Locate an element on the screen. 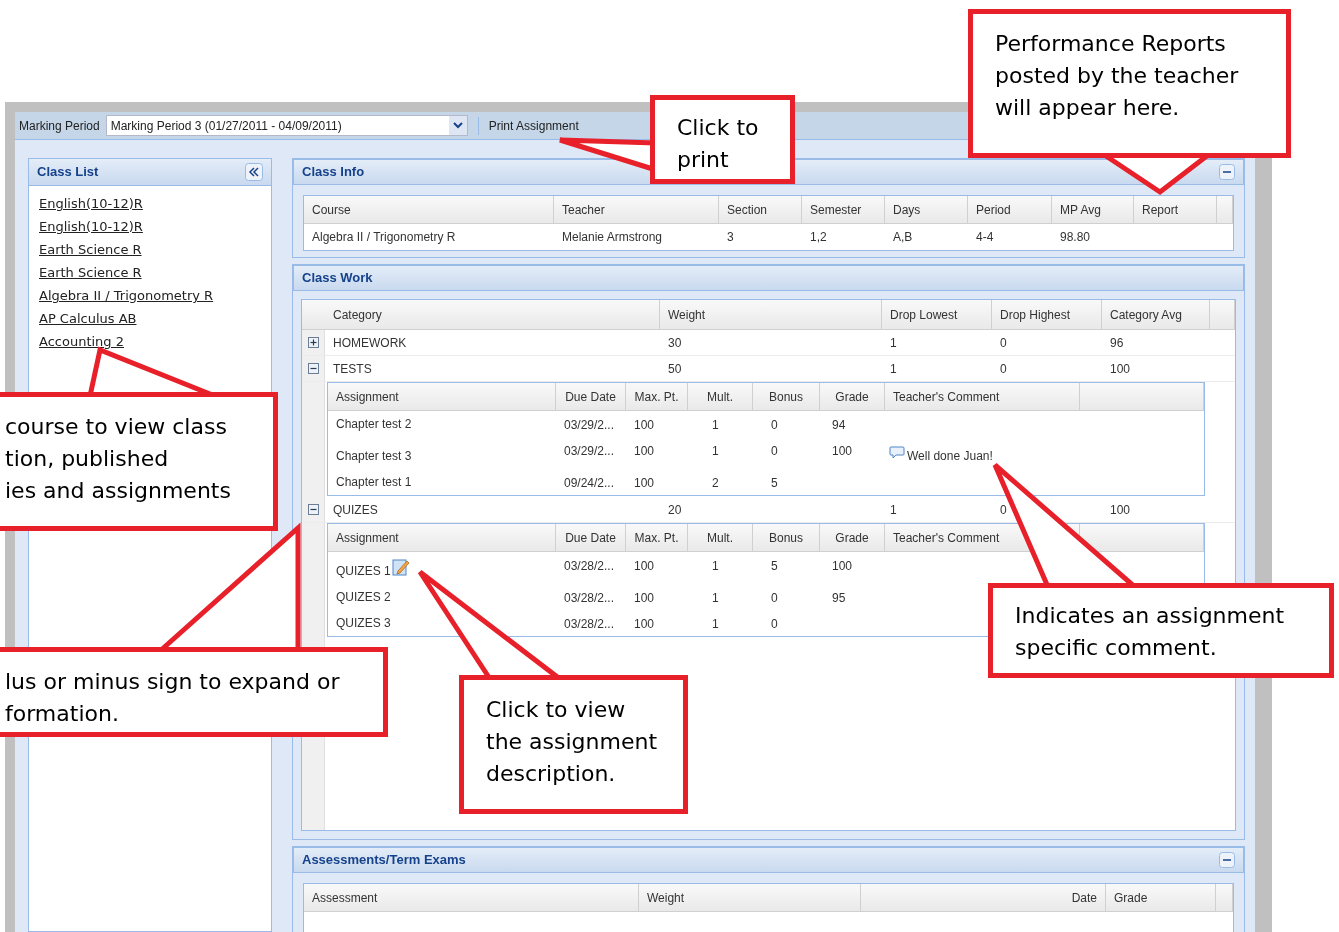 This screenshot has height=932, width=1339. course-link: Accounting 2 is located at coordinates (81, 342).